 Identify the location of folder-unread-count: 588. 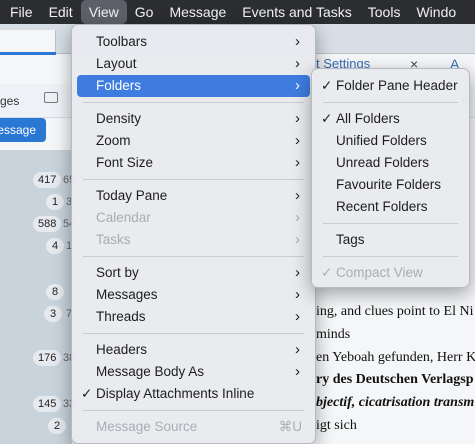
(47, 224).